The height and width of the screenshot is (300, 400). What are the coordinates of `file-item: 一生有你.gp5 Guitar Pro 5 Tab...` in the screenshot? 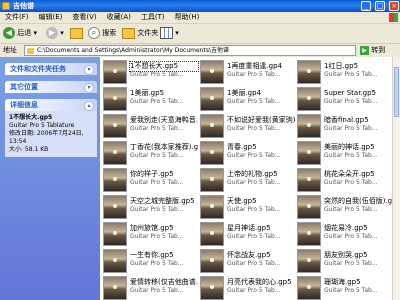 It's located at (150, 261).